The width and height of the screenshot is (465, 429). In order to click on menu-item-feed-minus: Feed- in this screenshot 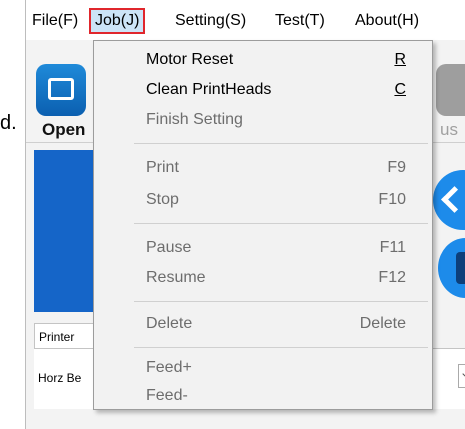, I will do `click(264, 396)`.